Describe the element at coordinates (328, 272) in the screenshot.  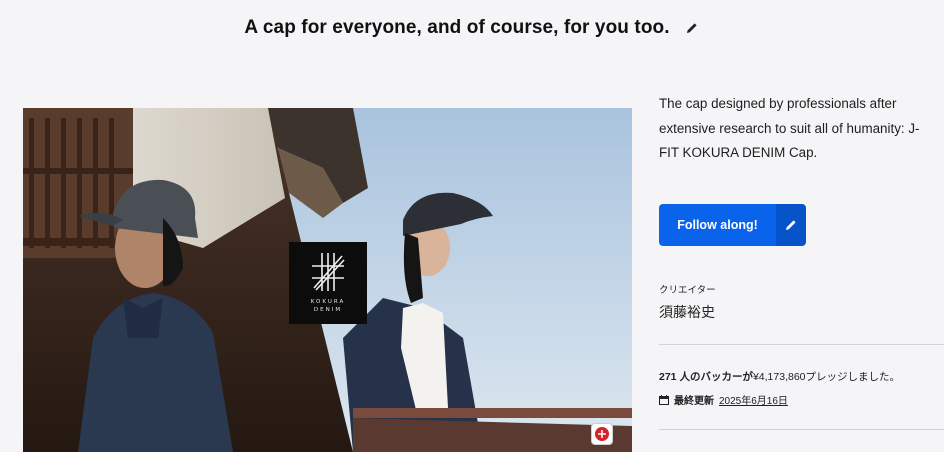
I see `kokura-denim-logo-mark` at that location.